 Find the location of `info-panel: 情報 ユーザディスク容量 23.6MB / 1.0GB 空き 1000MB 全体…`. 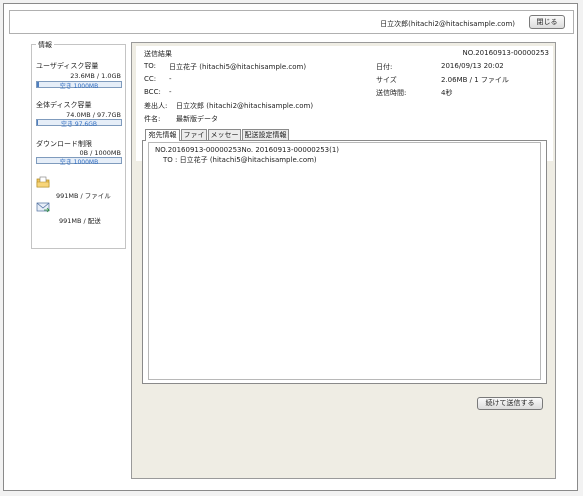

info-panel: 情報 ユーザディスク容量 23.6MB / 1.0GB 空き 1000MB 全体… is located at coordinates (78, 144).